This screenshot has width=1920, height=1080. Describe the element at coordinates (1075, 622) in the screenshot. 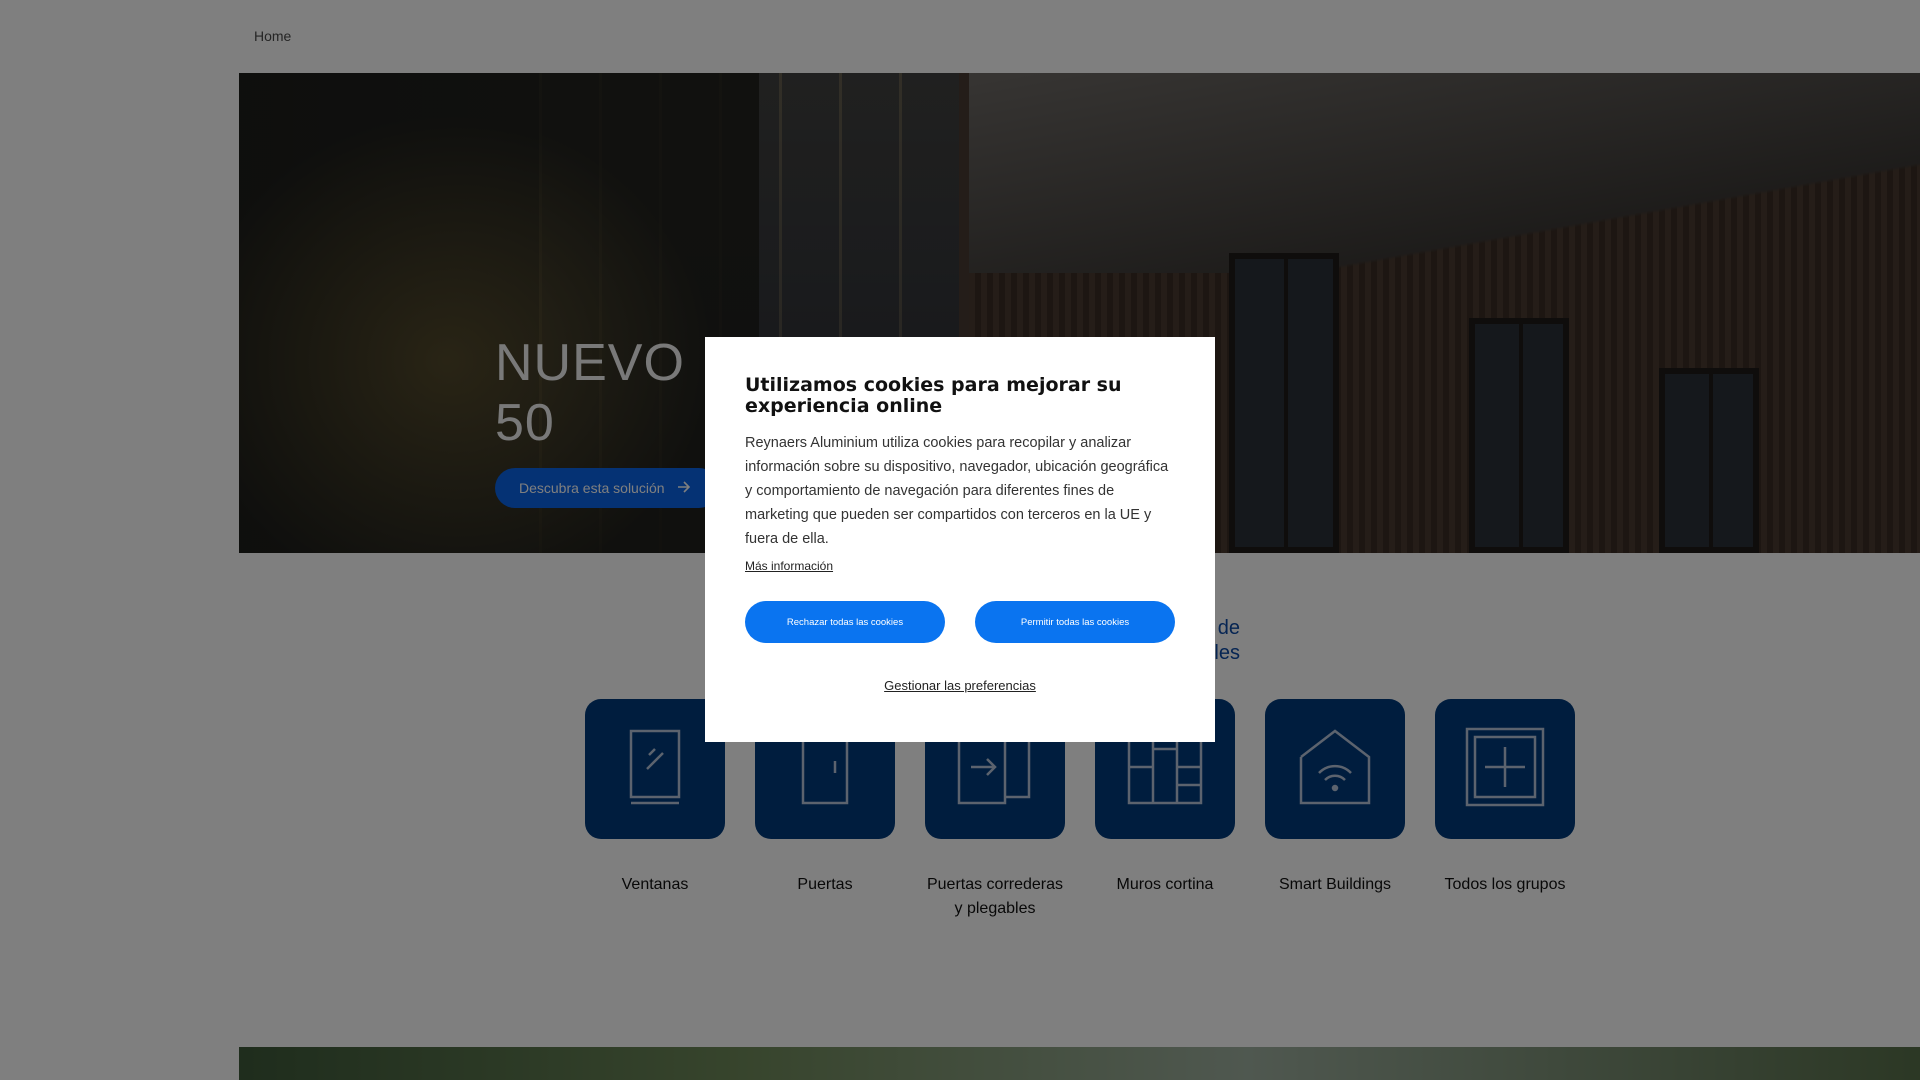

I see `allow-all-cookies-button: Permitir todas las cookies` at that location.